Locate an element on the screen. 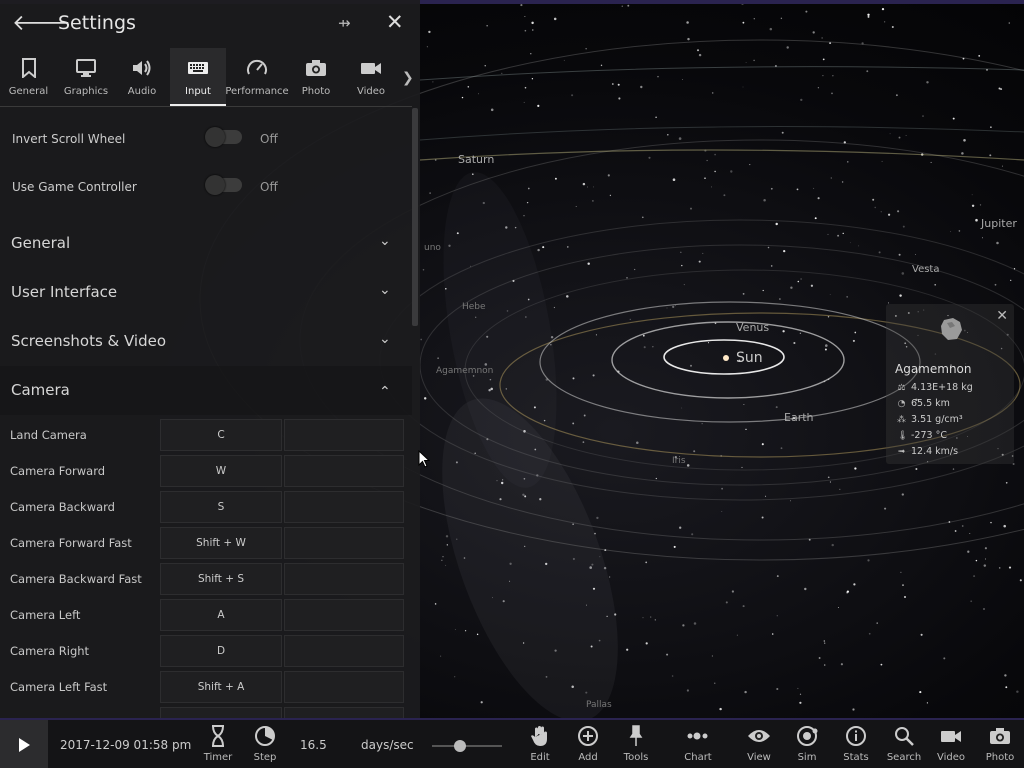 The image size is (1024, 768). speed-unit: days/sec is located at coordinates (387, 745).